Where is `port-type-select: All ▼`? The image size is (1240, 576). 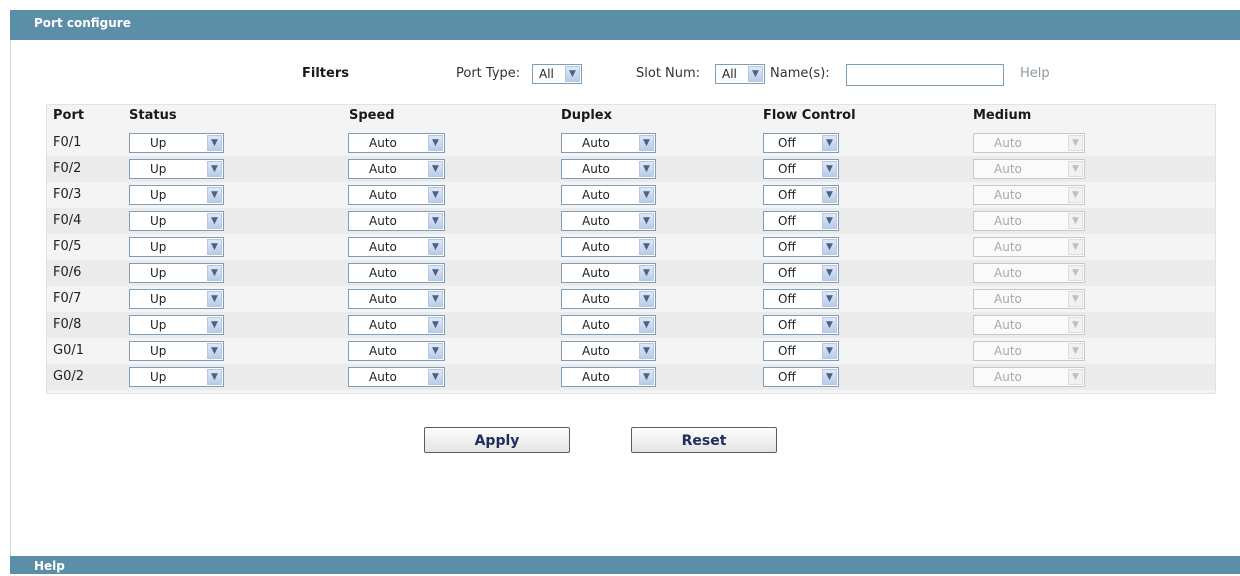
port-type-select: All ▼ is located at coordinates (557, 74).